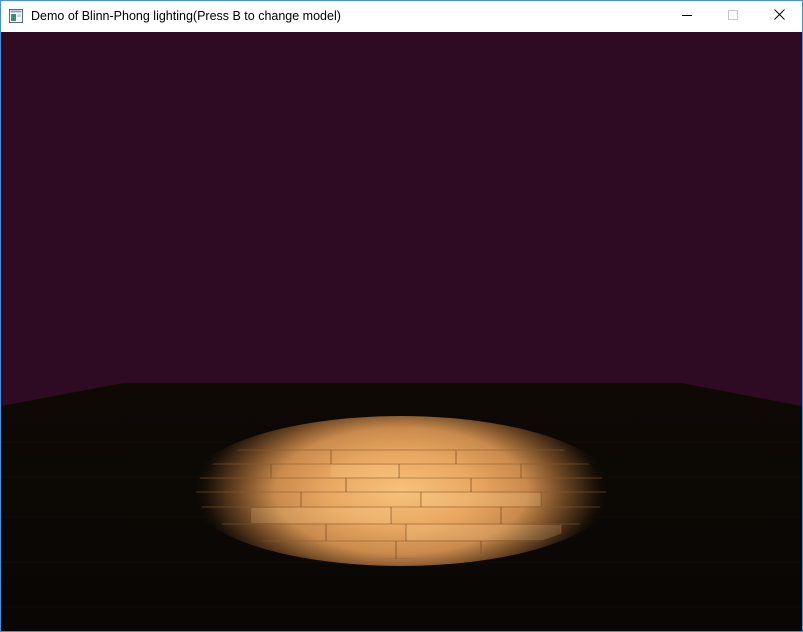 This screenshot has width=803, height=632. Describe the element at coordinates (16, 16) in the screenshot. I see `app-window-icon` at that location.